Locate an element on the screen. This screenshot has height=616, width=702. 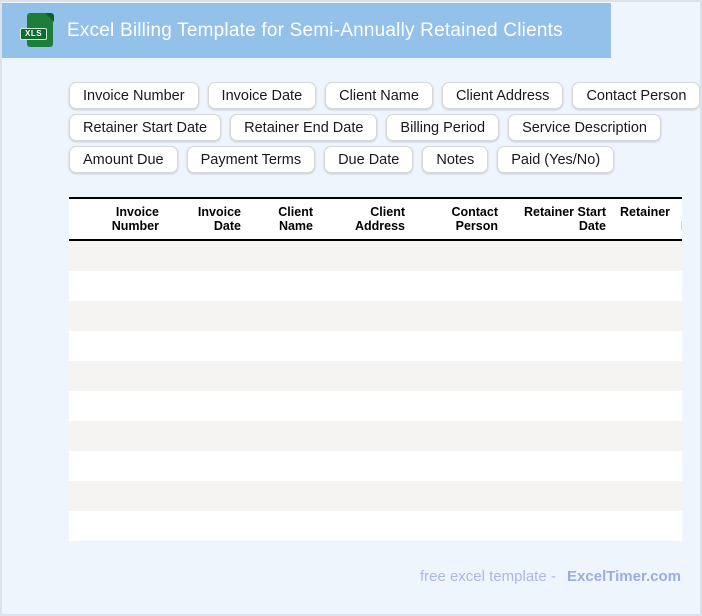
tag-paid-yes-no: Paid (Yes/No) is located at coordinates (556, 159).